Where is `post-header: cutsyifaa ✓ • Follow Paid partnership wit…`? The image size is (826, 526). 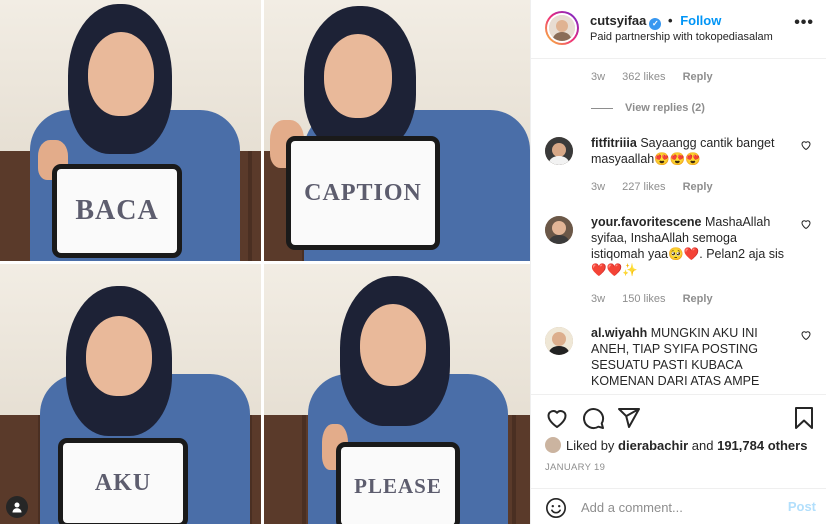
post-header: cutsyifaa ✓ • Follow Paid partnership wit… is located at coordinates (678, 29).